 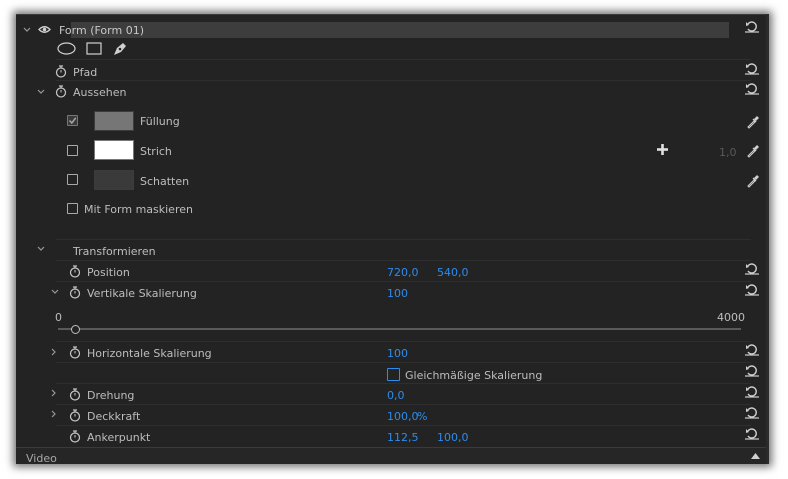 I want to click on rotation-value: 0,0, so click(x=396, y=395).